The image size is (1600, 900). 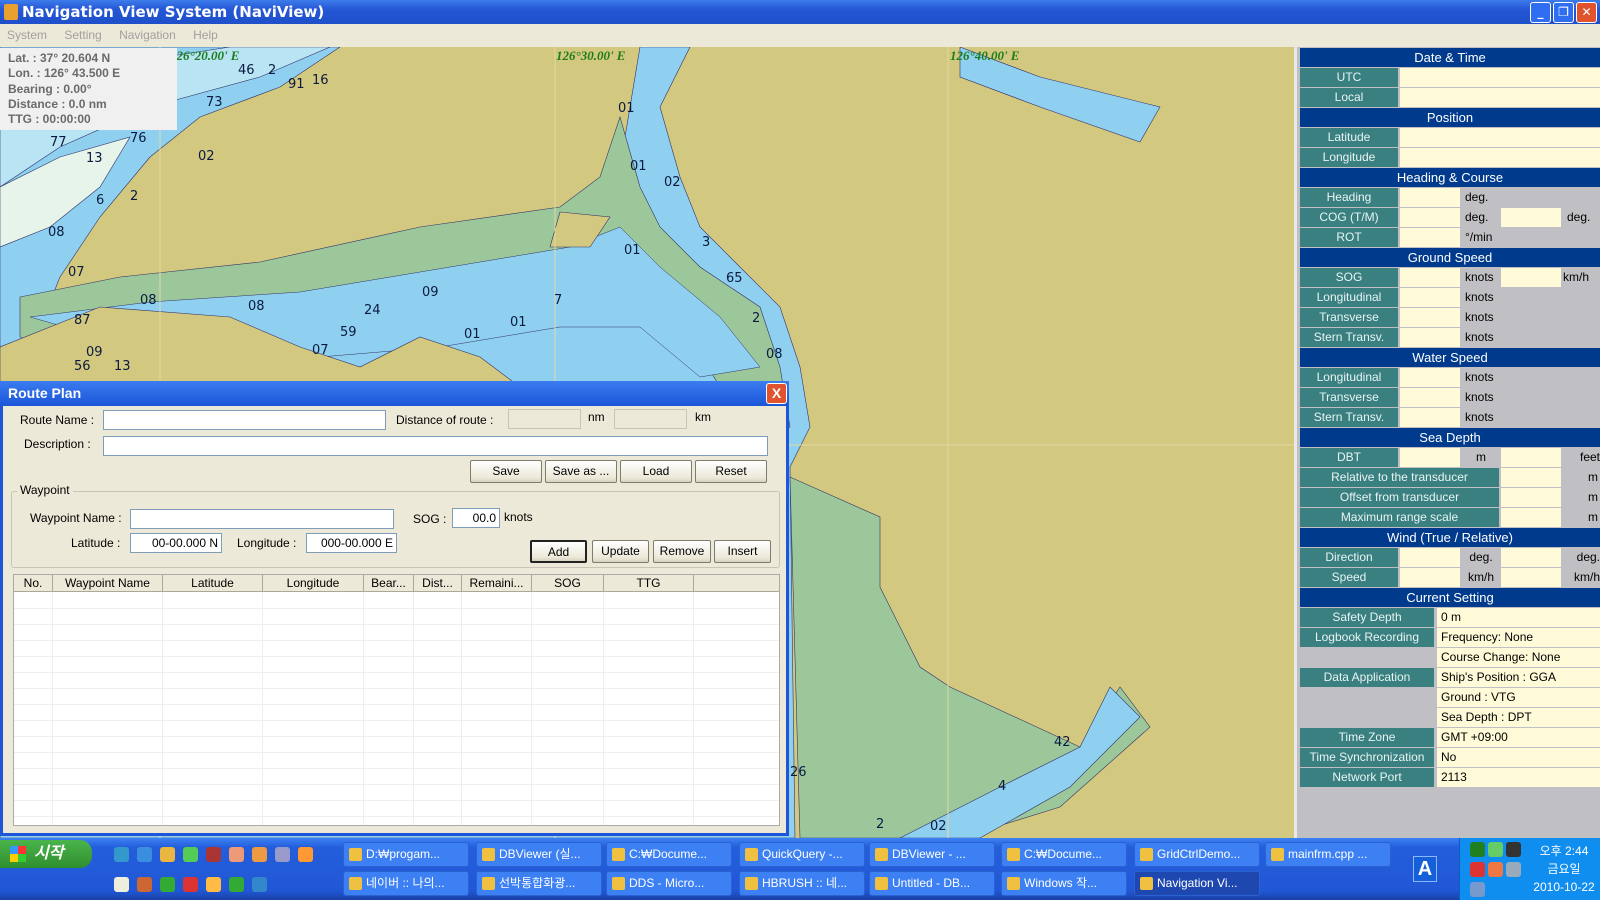 What do you see at coordinates (649, 583) in the screenshot?
I see `column-header: TTG` at bounding box center [649, 583].